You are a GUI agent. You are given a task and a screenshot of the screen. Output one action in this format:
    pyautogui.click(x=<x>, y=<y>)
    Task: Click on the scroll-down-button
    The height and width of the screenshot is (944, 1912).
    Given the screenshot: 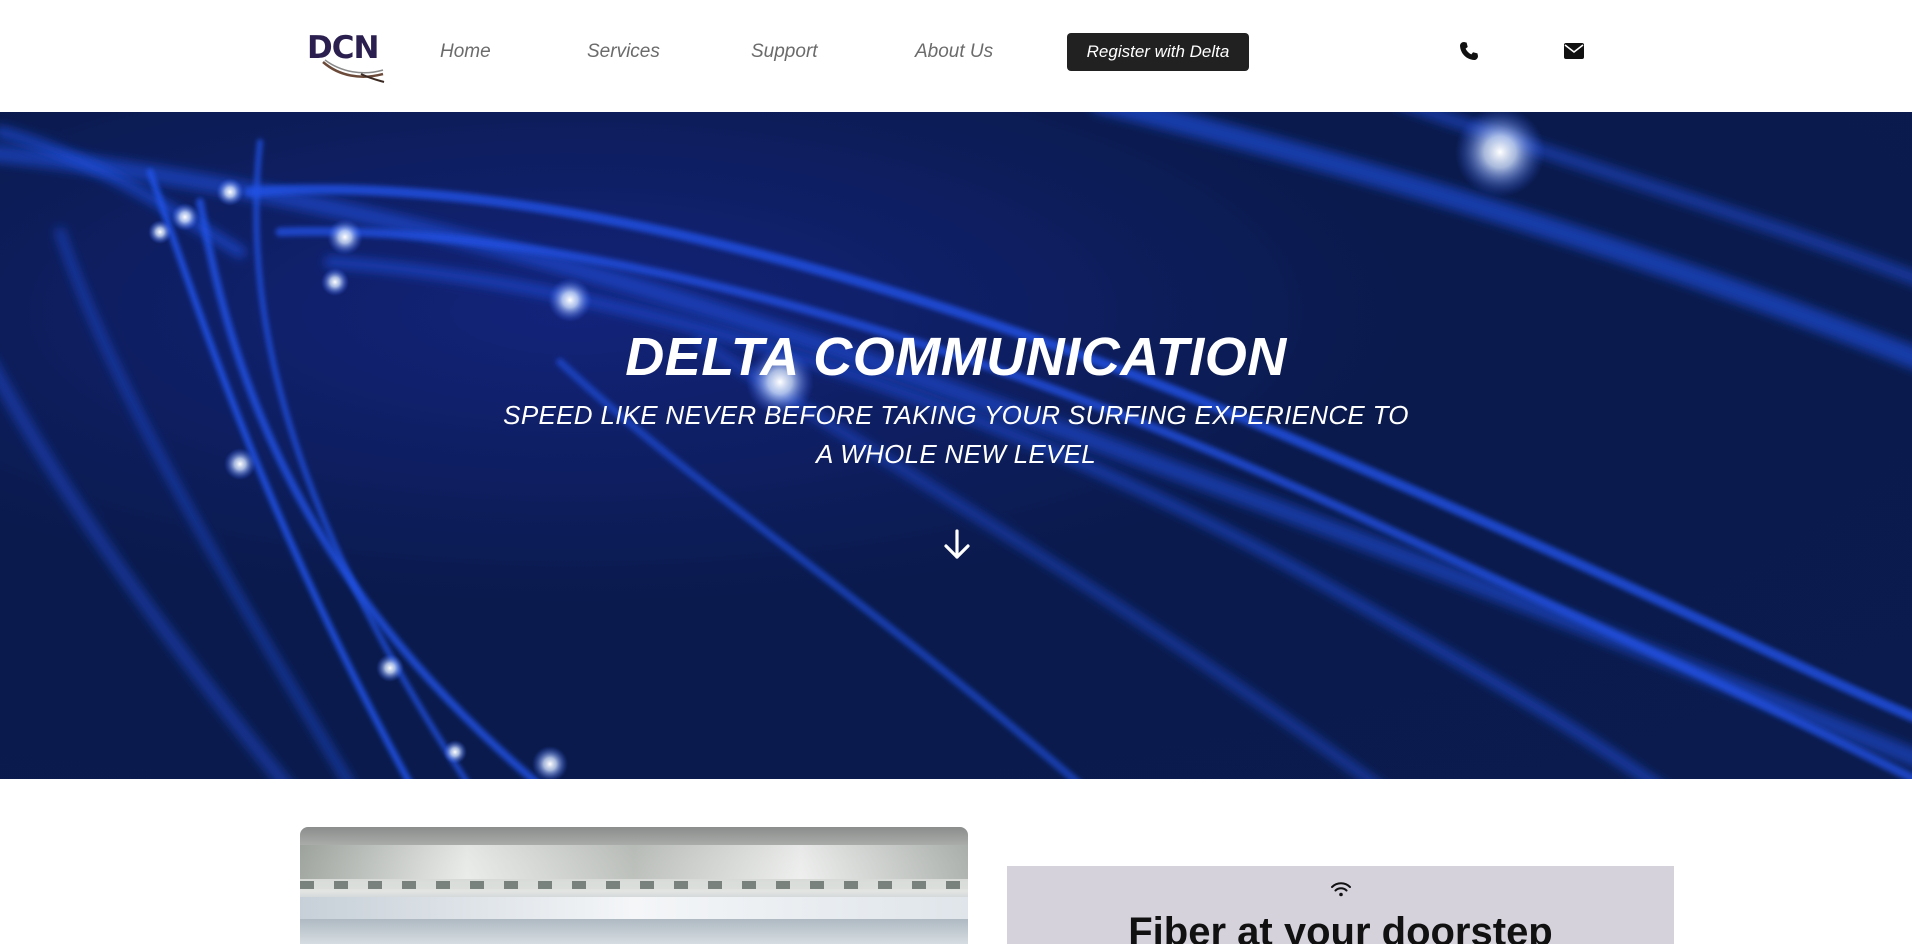 What is the action you would take?
    pyautogui.click(x=957, y=545)
    